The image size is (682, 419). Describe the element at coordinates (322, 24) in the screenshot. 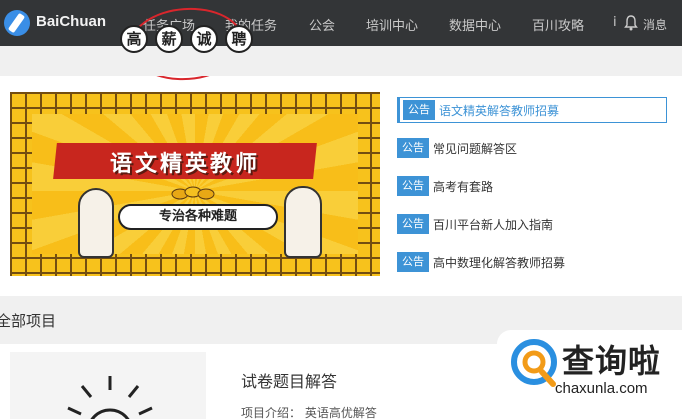

I see `nav-guild: 公会` at that location.